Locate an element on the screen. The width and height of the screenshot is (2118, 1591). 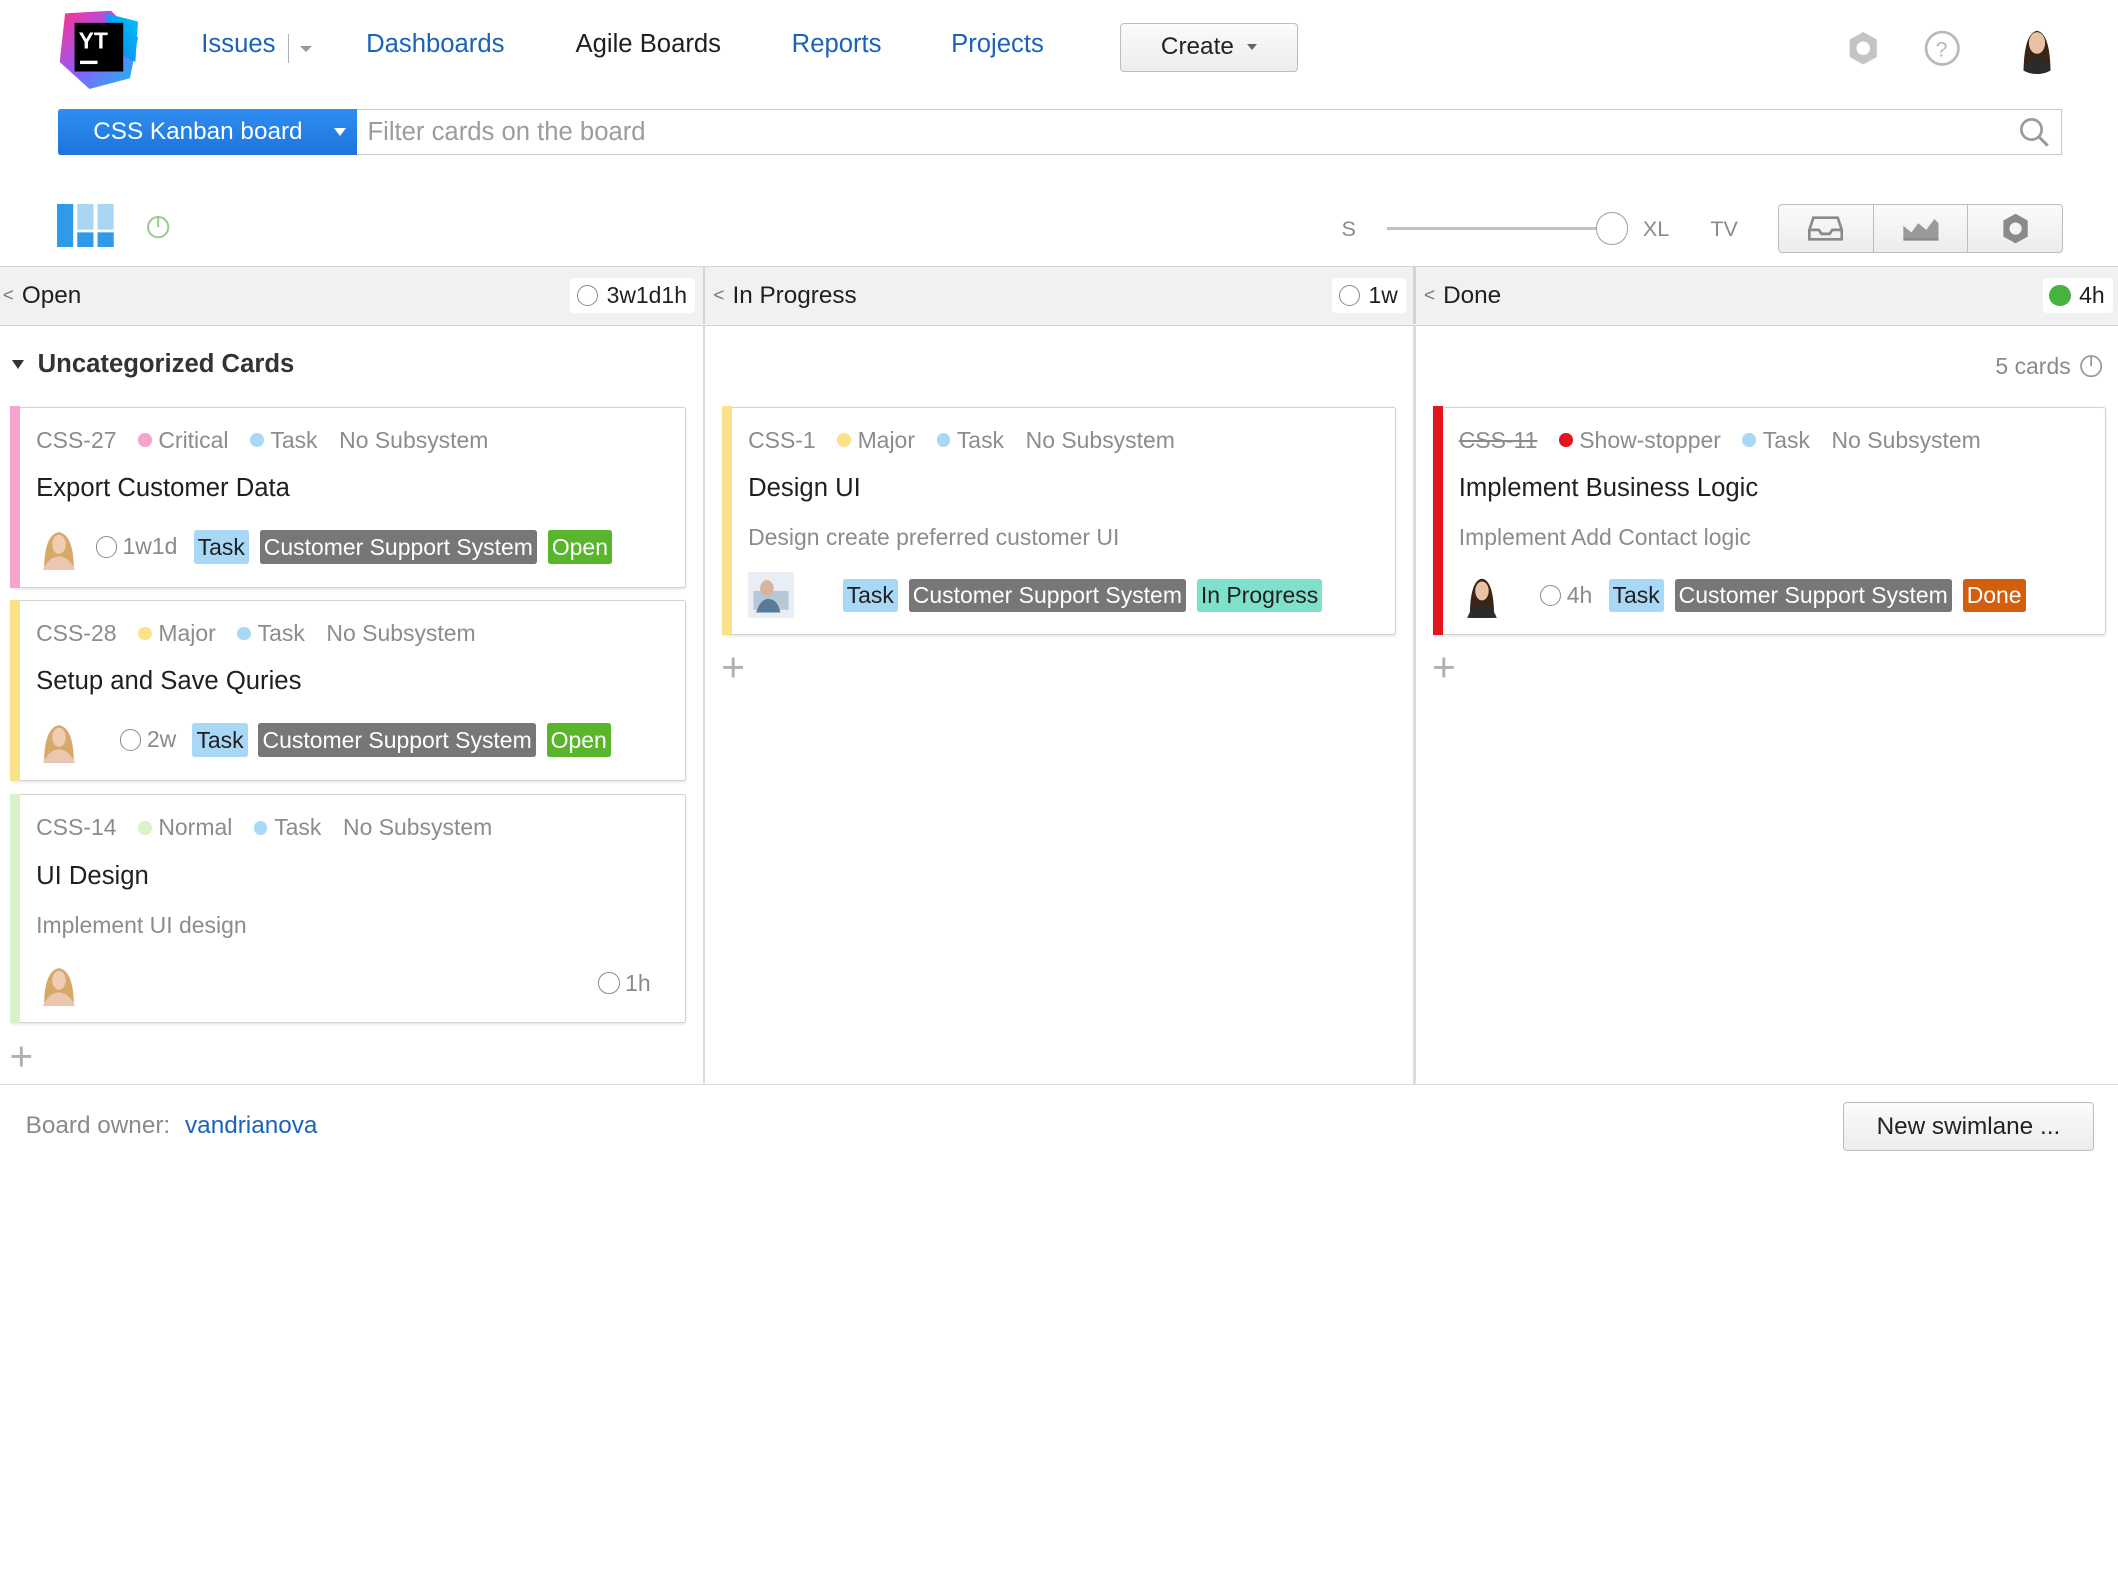
issue-id: CSS-28 is located at coordinates (76, 633).